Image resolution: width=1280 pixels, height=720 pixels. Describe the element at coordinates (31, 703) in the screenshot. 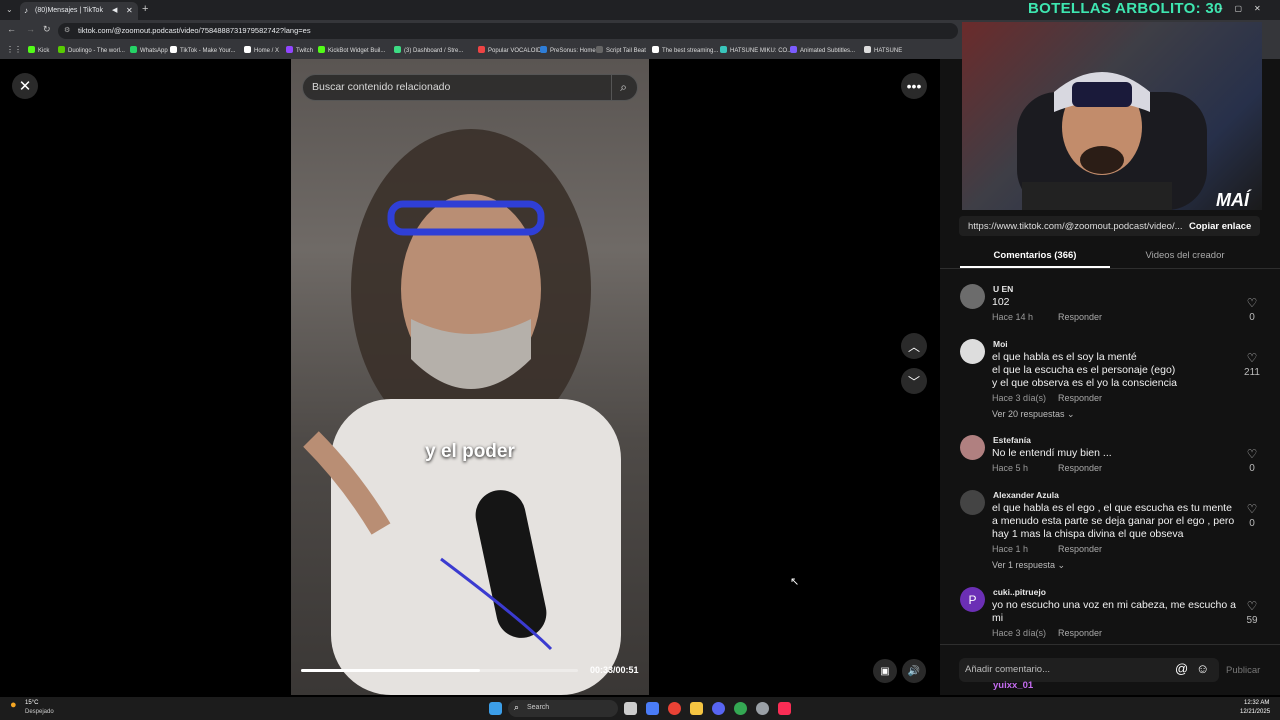

I see `weather-temp: 15°C` at that location.